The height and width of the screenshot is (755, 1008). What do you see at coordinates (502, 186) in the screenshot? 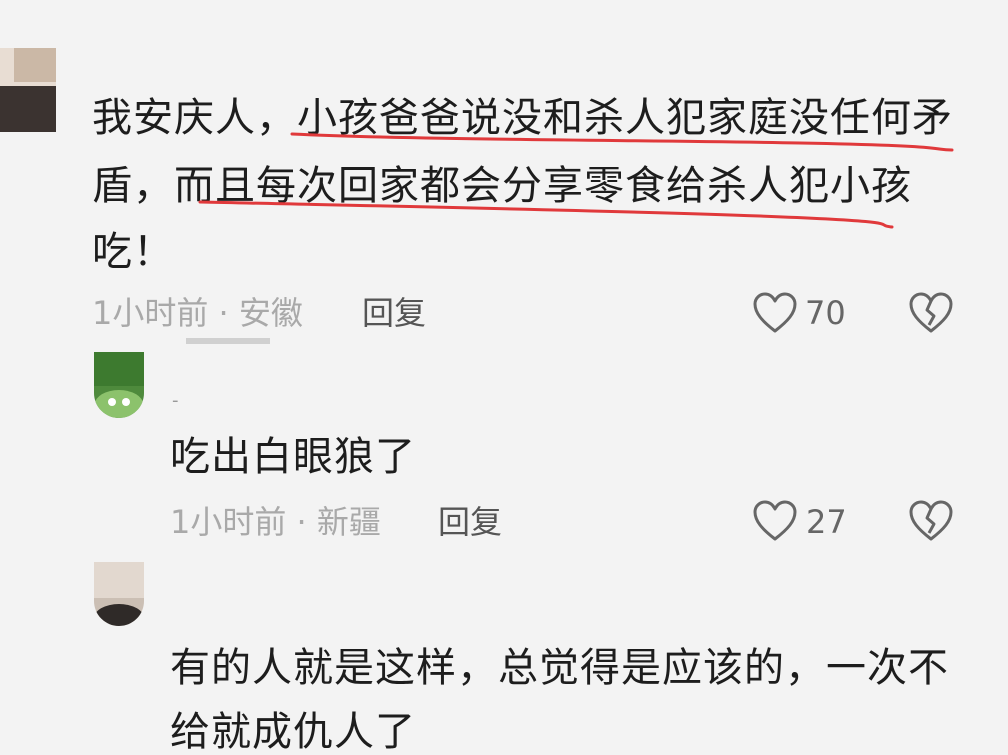
I see `comment-text-line-2: 盾，而且每次回家都会分享零食给杀人犯小孩` at bounding box center [502, 186].